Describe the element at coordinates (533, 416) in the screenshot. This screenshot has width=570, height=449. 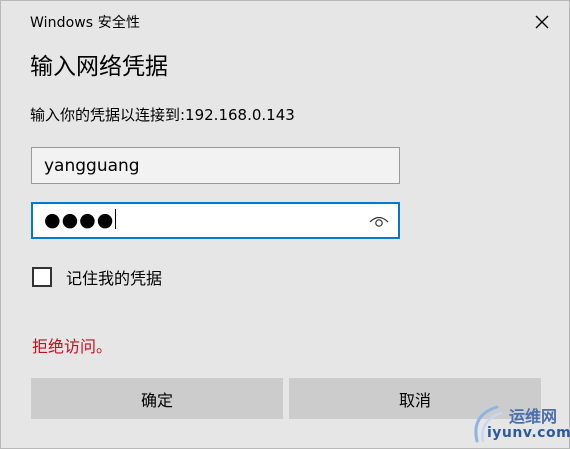
I see `watermark-cn: 运维网` at that location.